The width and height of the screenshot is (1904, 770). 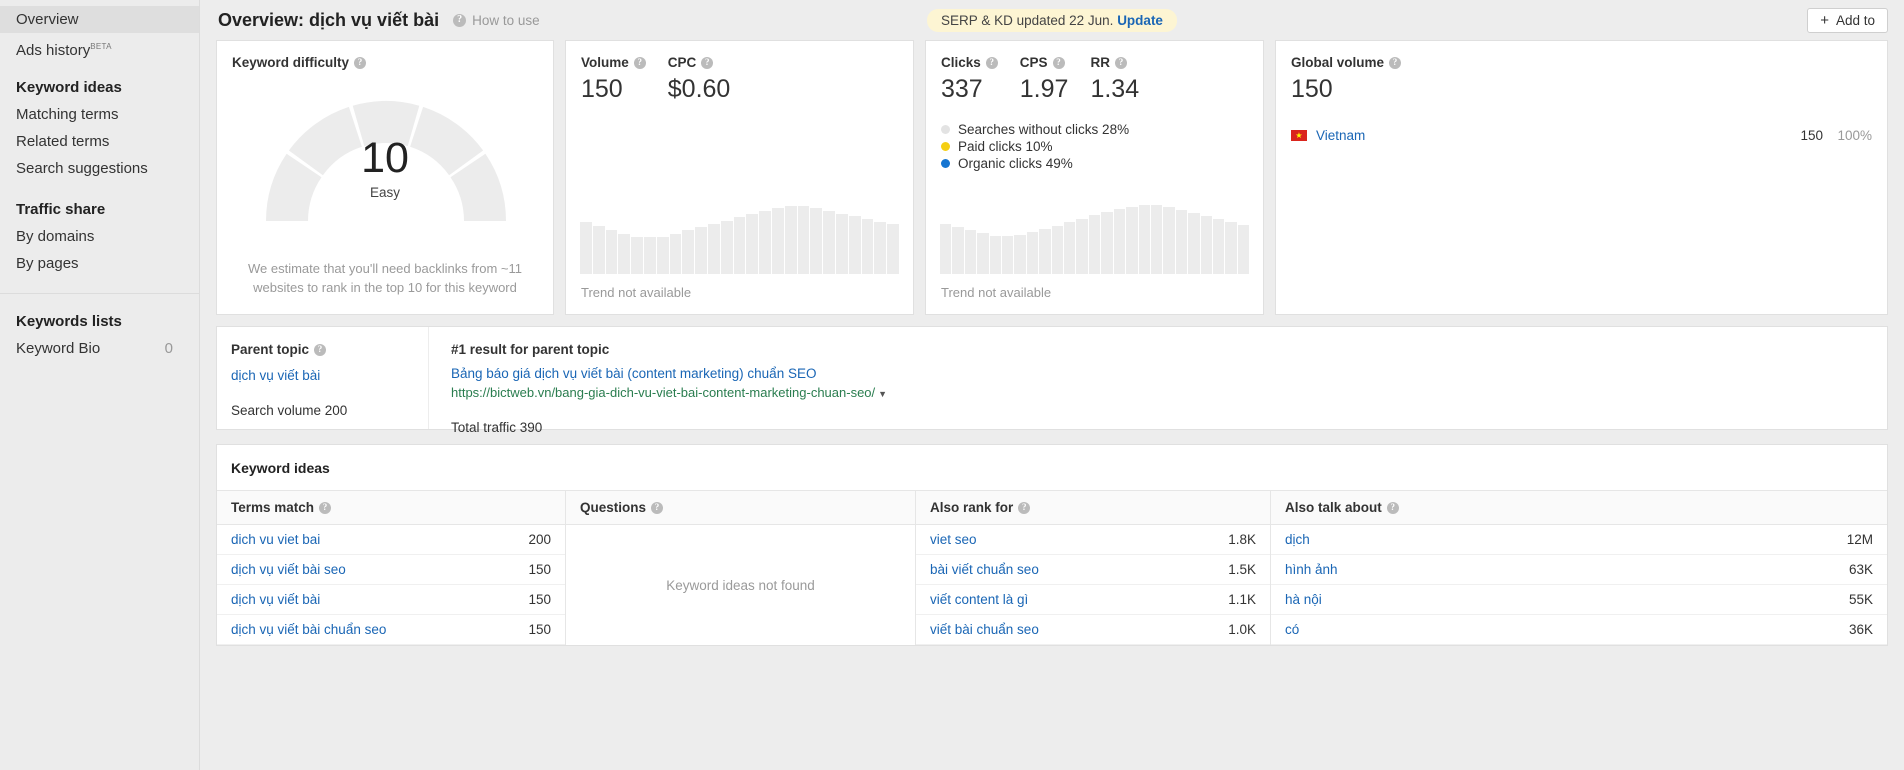 I want to click on table-row: hà nội 55K, so click(x=1579, y=600).